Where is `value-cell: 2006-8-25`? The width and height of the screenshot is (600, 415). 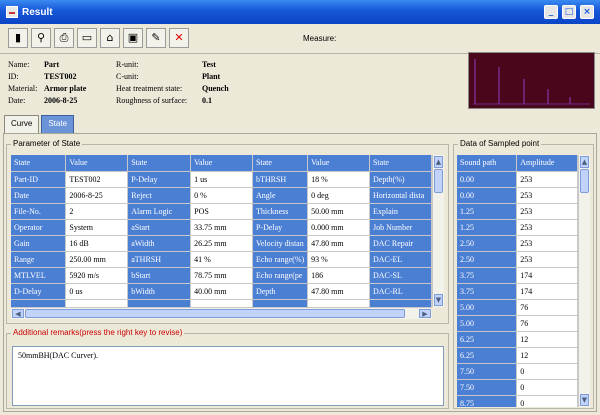 value-cell: 2006-8-25 is located at coordinates (97, 195).